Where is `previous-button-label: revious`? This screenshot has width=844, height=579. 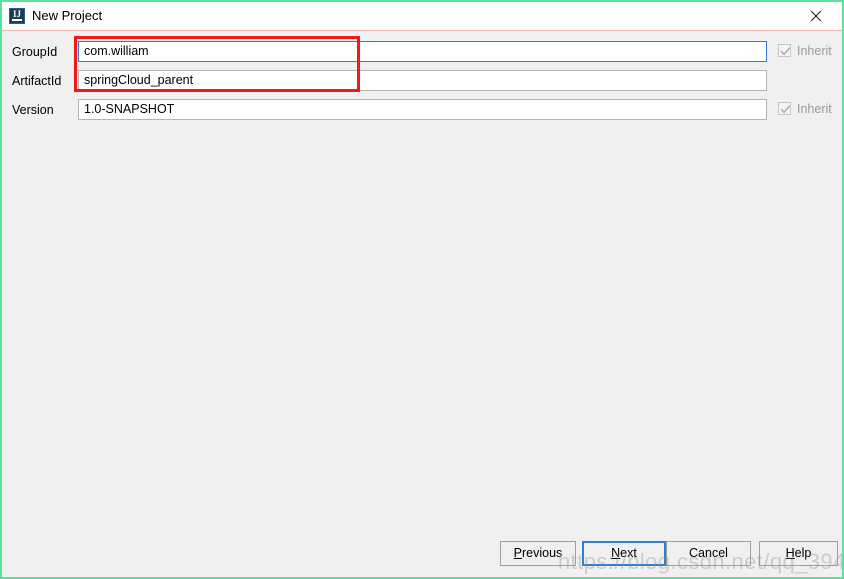 previous-button-label: revious is located at coordinates (542, 553).